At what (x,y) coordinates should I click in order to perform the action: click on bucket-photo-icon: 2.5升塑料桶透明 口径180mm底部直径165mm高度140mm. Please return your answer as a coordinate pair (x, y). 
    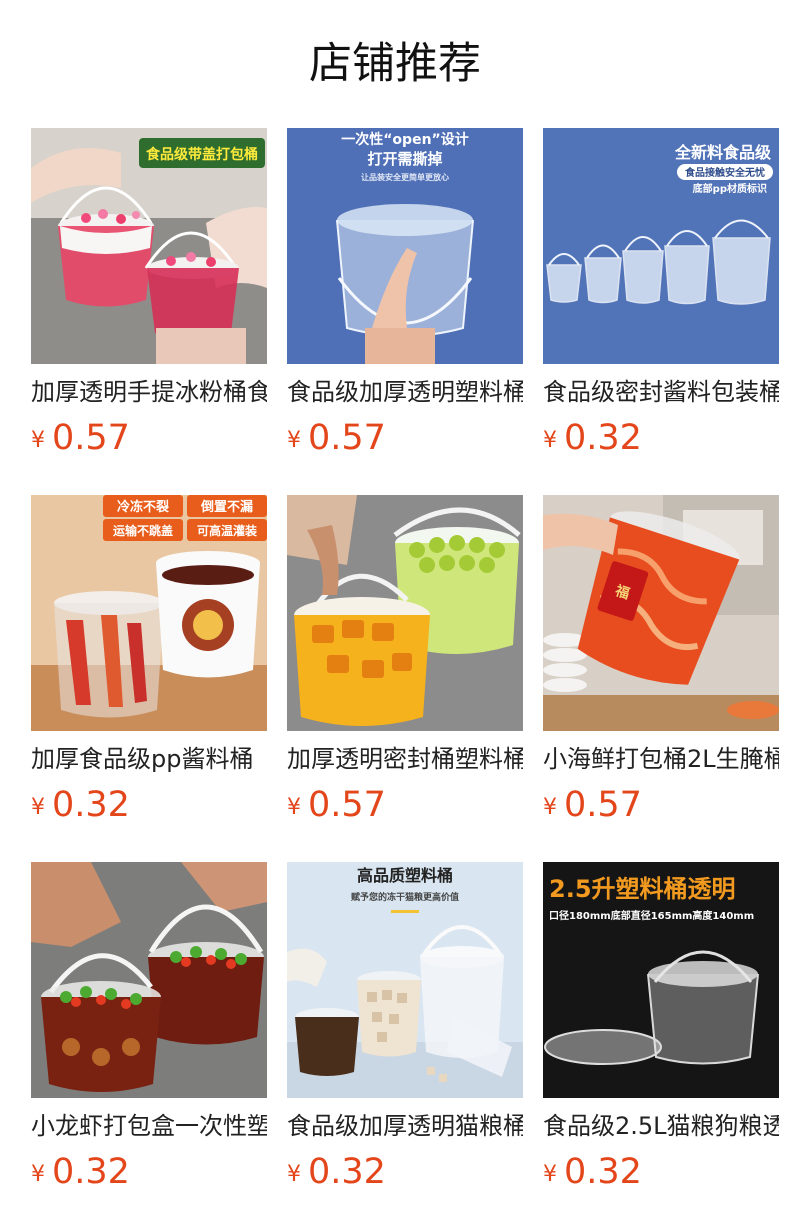
    Looking at the image, I should click on (661, 980).